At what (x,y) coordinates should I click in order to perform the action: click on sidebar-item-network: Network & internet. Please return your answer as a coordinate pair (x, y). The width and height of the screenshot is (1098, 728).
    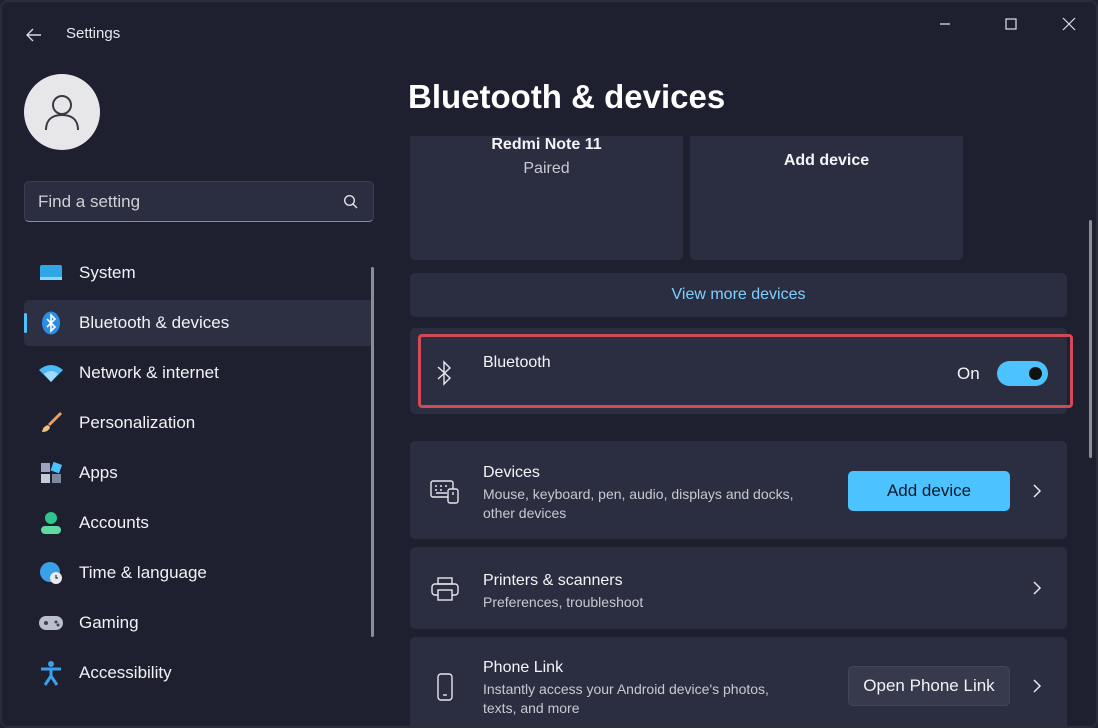
    Looking at the image, I should click on (199, 373).